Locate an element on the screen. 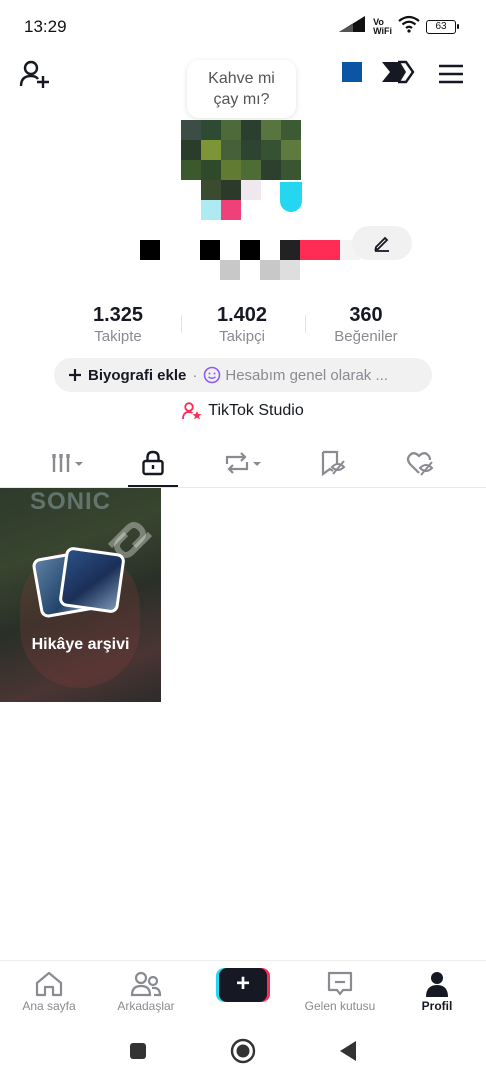 Image resolution: width=486 pixels, height=1080 pixels. nav-profile: Profil is located at coordinates (437, 991).